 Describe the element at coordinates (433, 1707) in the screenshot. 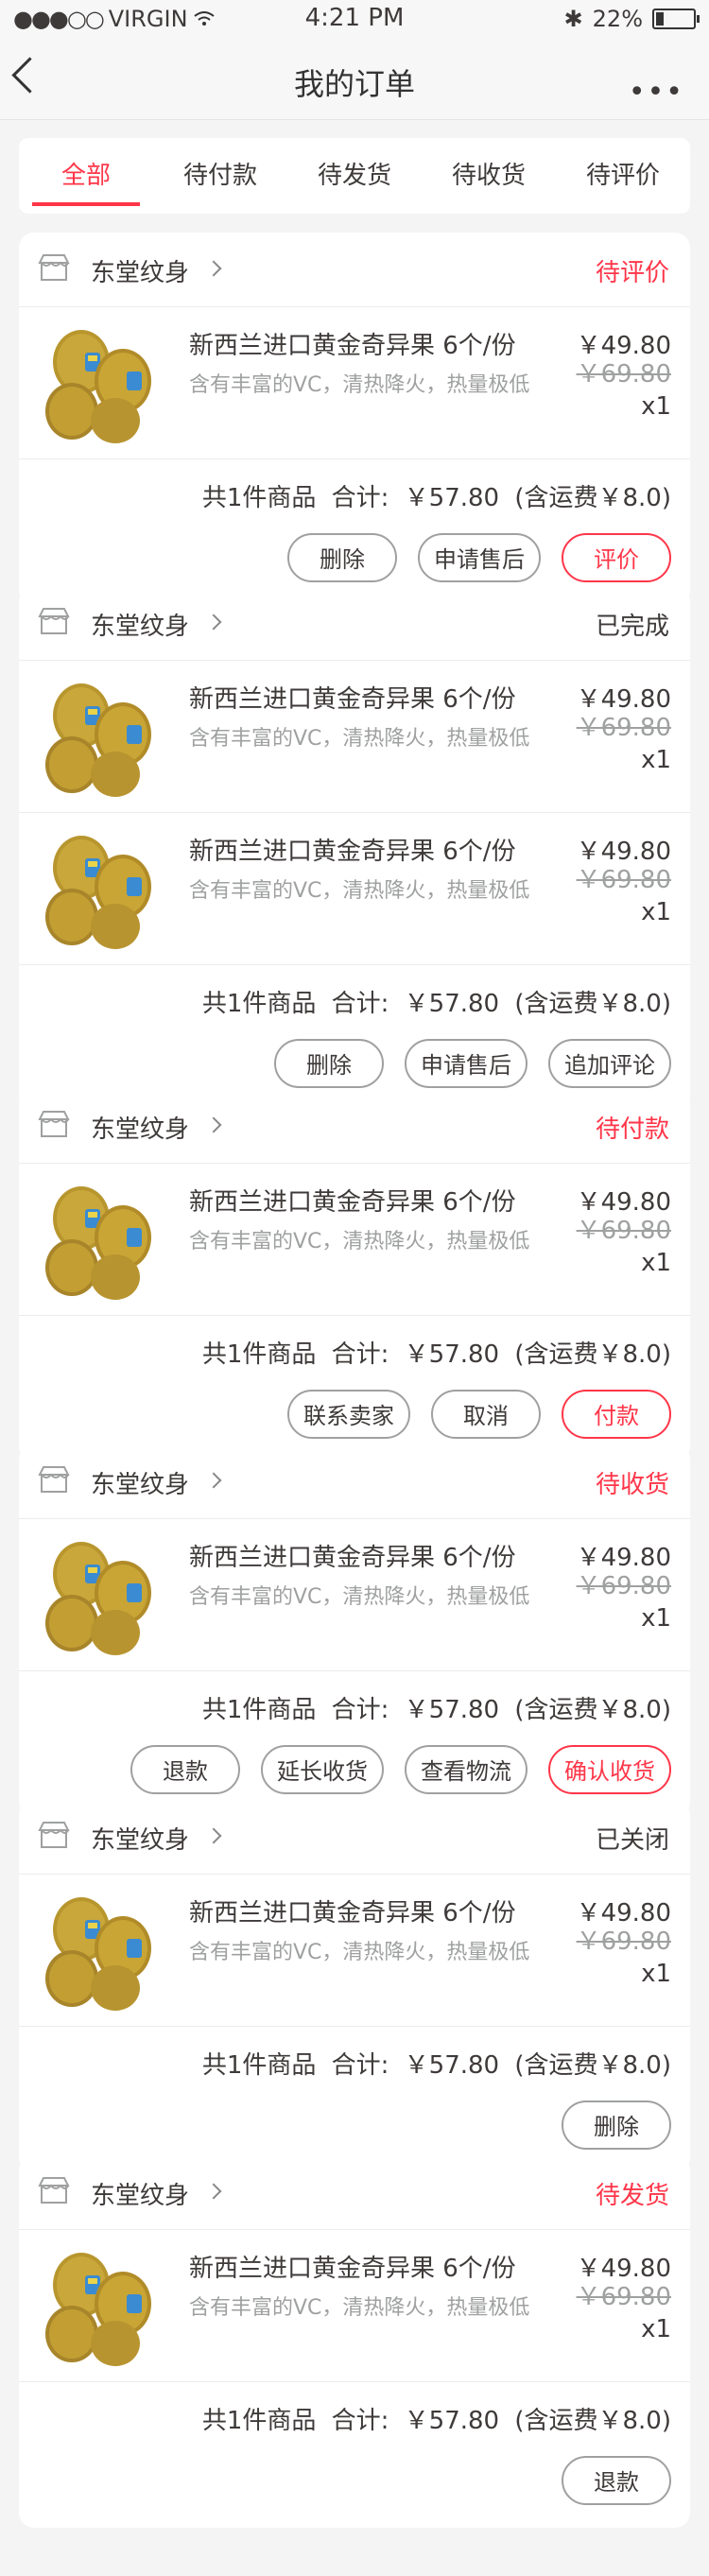

I see `summary-text: 共1件商品 合计: ￥57.80 (含运费￥8.0)` at that location.